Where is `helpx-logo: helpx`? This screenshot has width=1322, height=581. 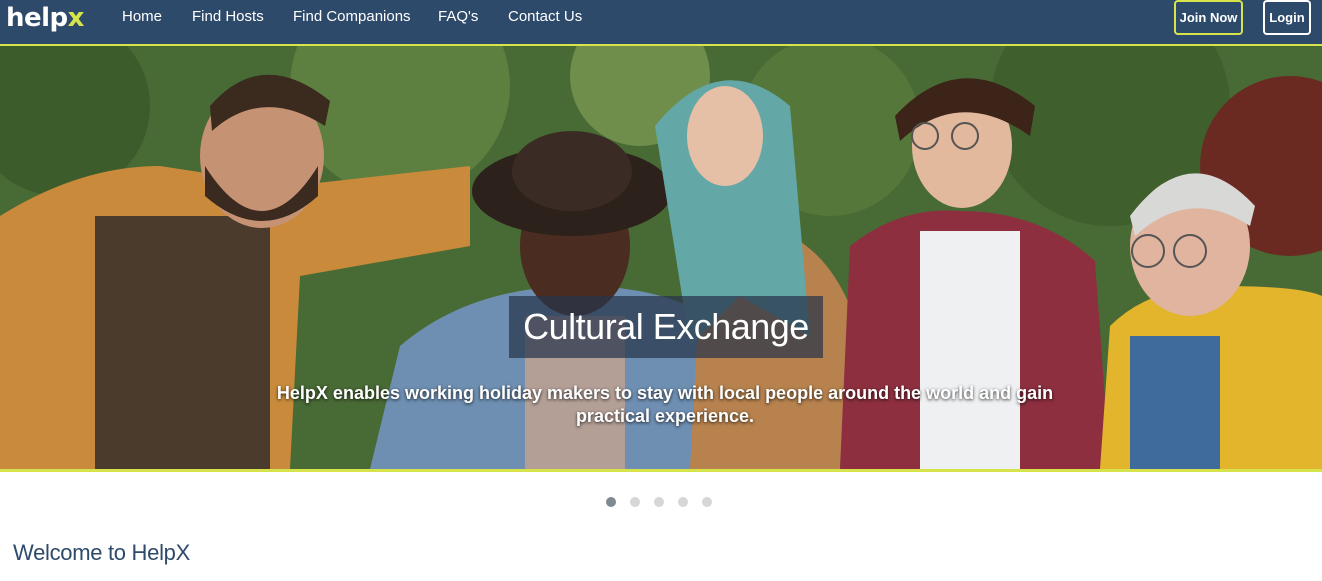
helpx-logo: helpx is located at coordinates (45, 18).